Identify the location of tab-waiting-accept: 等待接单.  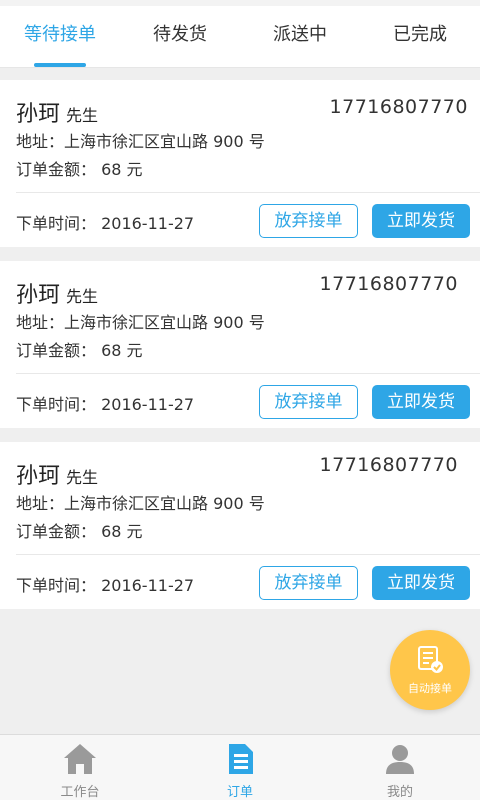
(60, 36).